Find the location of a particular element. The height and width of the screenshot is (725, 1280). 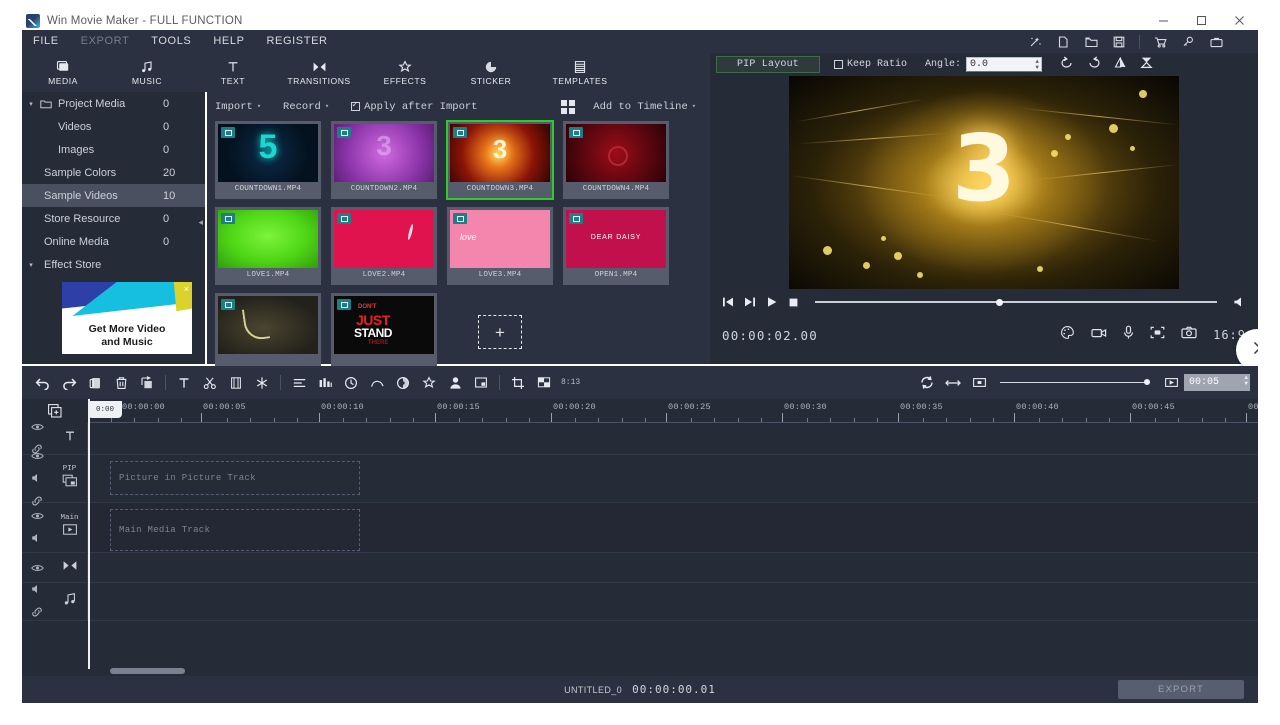

media-item: OPEN1.MP4 is located at coordinates (616, 246).